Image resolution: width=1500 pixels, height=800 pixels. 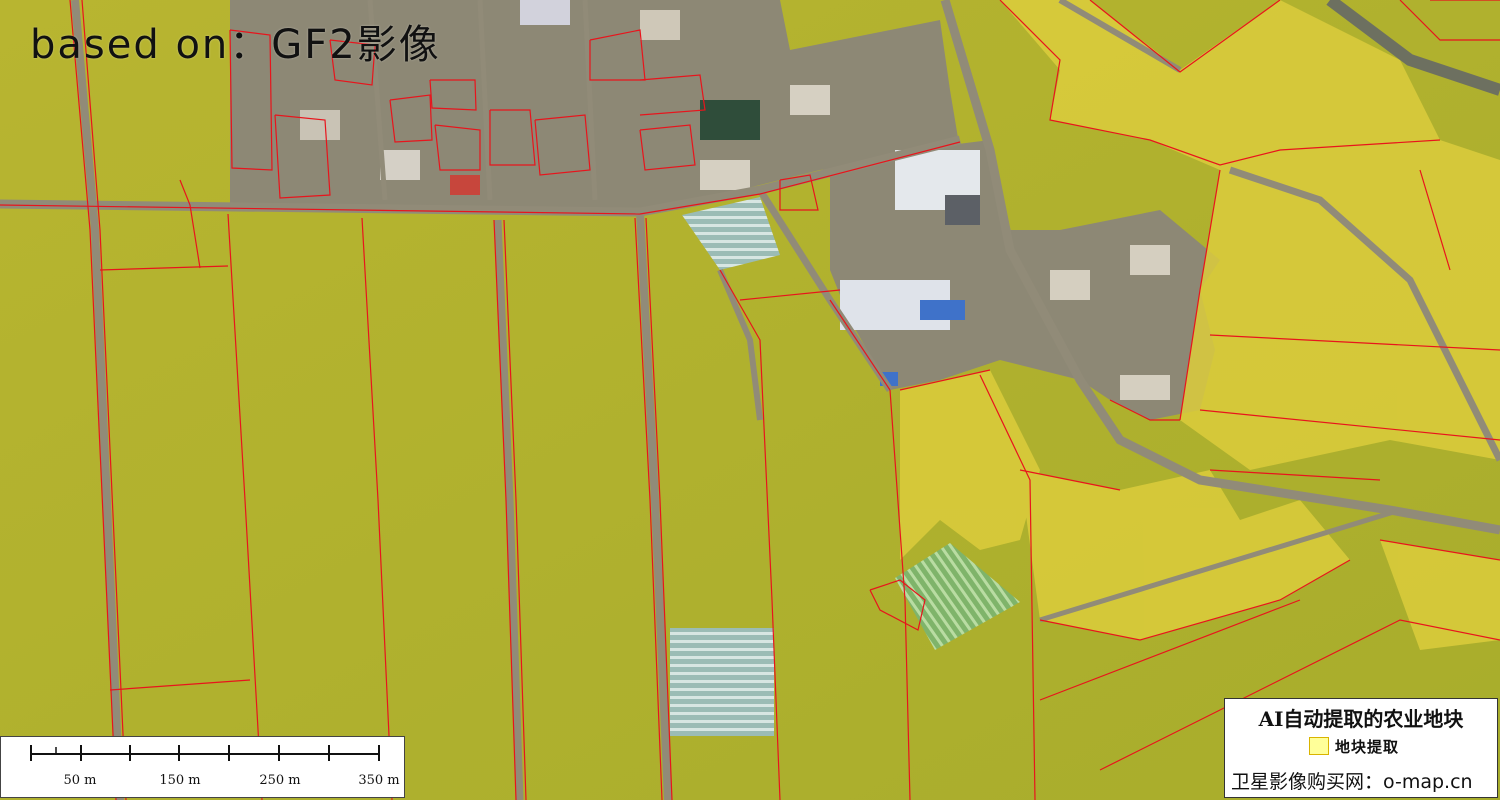 What do you see at coordinates (202, 767) in the screenshot?
I see `scale-bar: 50 m 150 m 250 m 350 m` at bounding box center [202, 767].